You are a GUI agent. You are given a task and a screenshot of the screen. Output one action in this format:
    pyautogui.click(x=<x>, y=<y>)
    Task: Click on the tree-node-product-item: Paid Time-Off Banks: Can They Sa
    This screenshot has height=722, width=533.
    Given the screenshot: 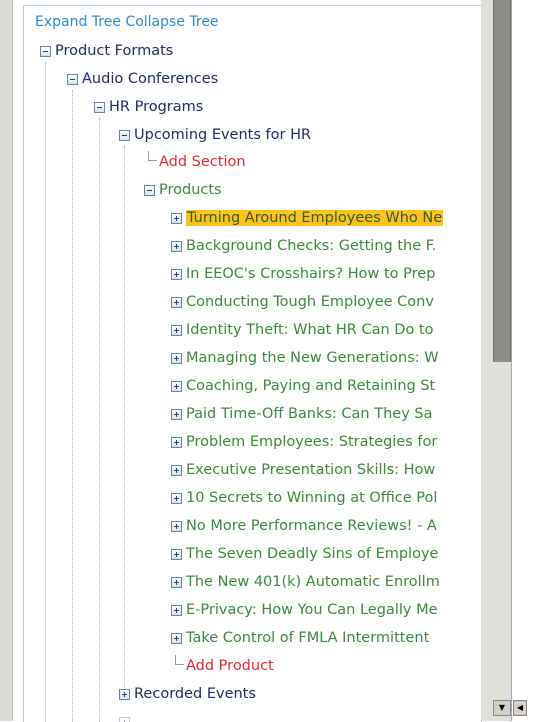 What is the action you would take?
    pyautogui.click(x=301, y=414)
    